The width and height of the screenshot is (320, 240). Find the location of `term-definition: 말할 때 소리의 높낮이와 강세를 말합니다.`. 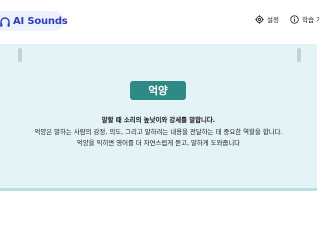

term-definition: 말할 때 소리의 높낮이와 강세를 말합니다. is located at coordinates (158, 120).